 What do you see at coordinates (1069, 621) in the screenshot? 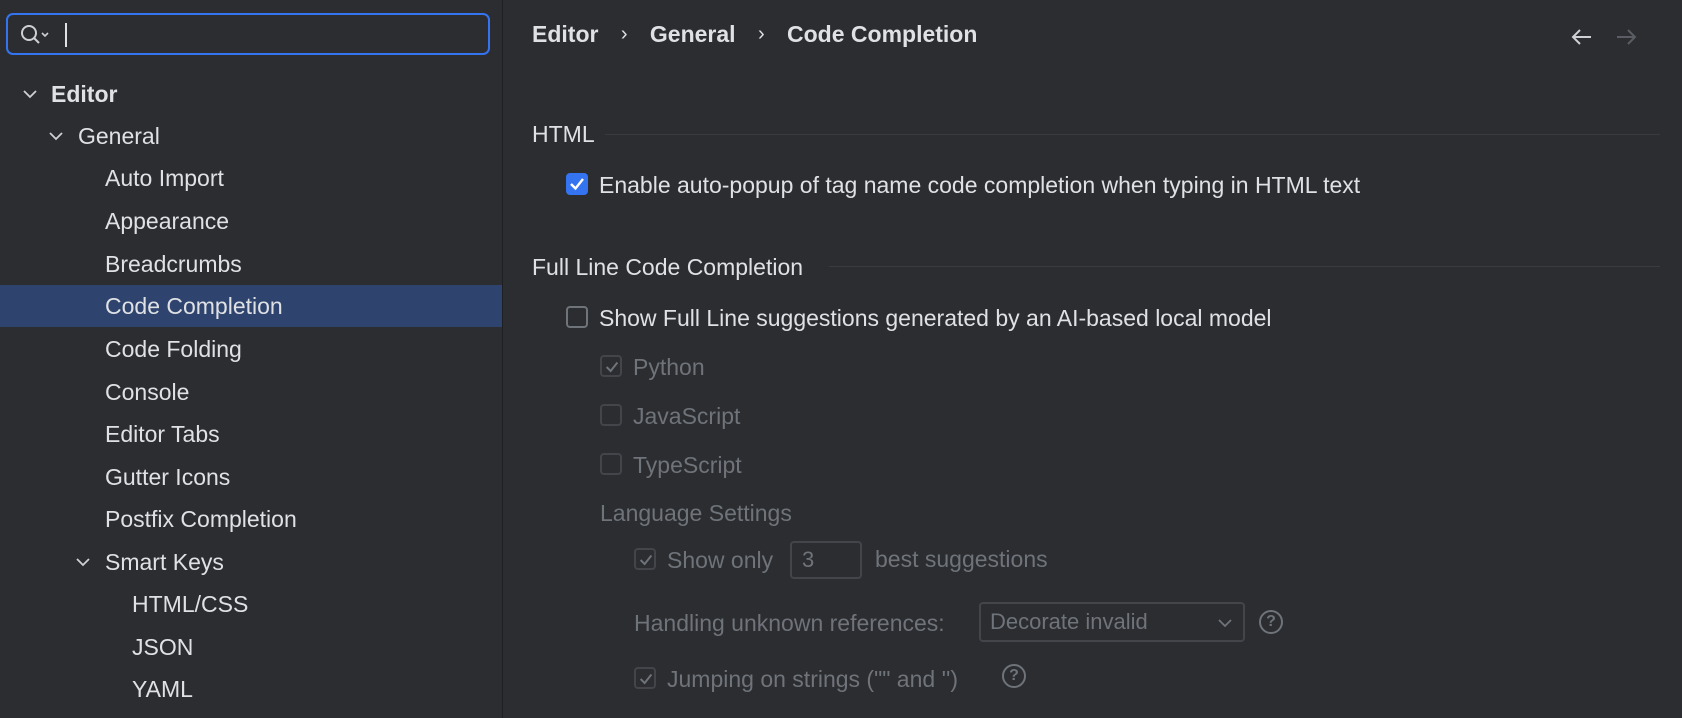
I see `dropdown-value: Decorate invalid` at bounding box center [1069, 621].